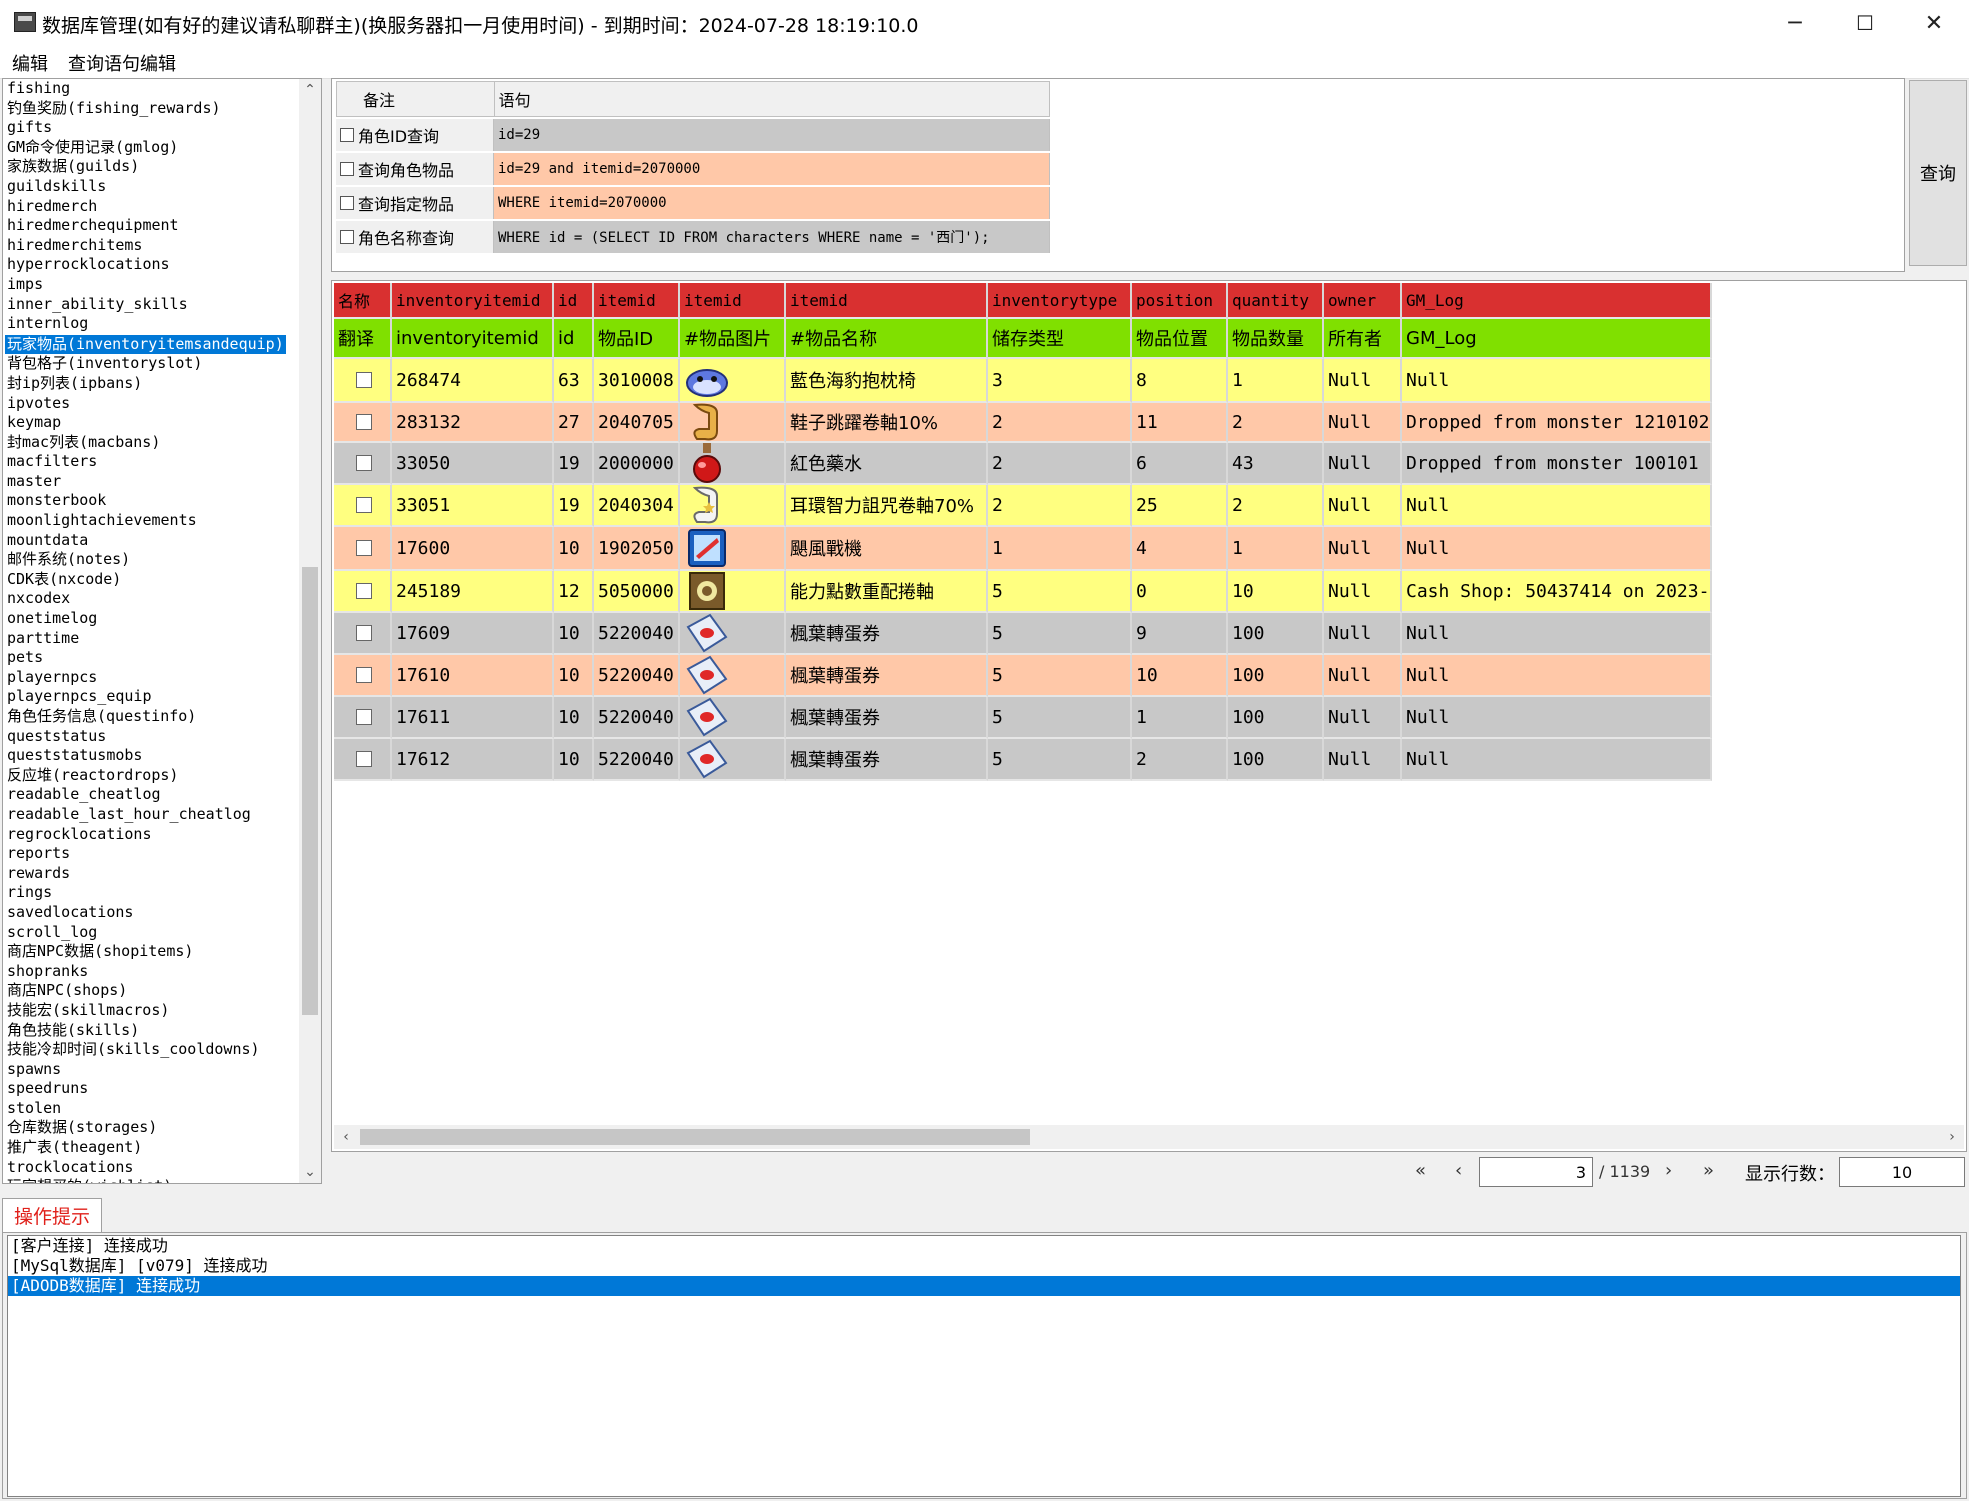  What do you see at coordinates (152, 972) in the screenshot?
I see `table-list-item: shopranks` at bounding box center [152, 972].